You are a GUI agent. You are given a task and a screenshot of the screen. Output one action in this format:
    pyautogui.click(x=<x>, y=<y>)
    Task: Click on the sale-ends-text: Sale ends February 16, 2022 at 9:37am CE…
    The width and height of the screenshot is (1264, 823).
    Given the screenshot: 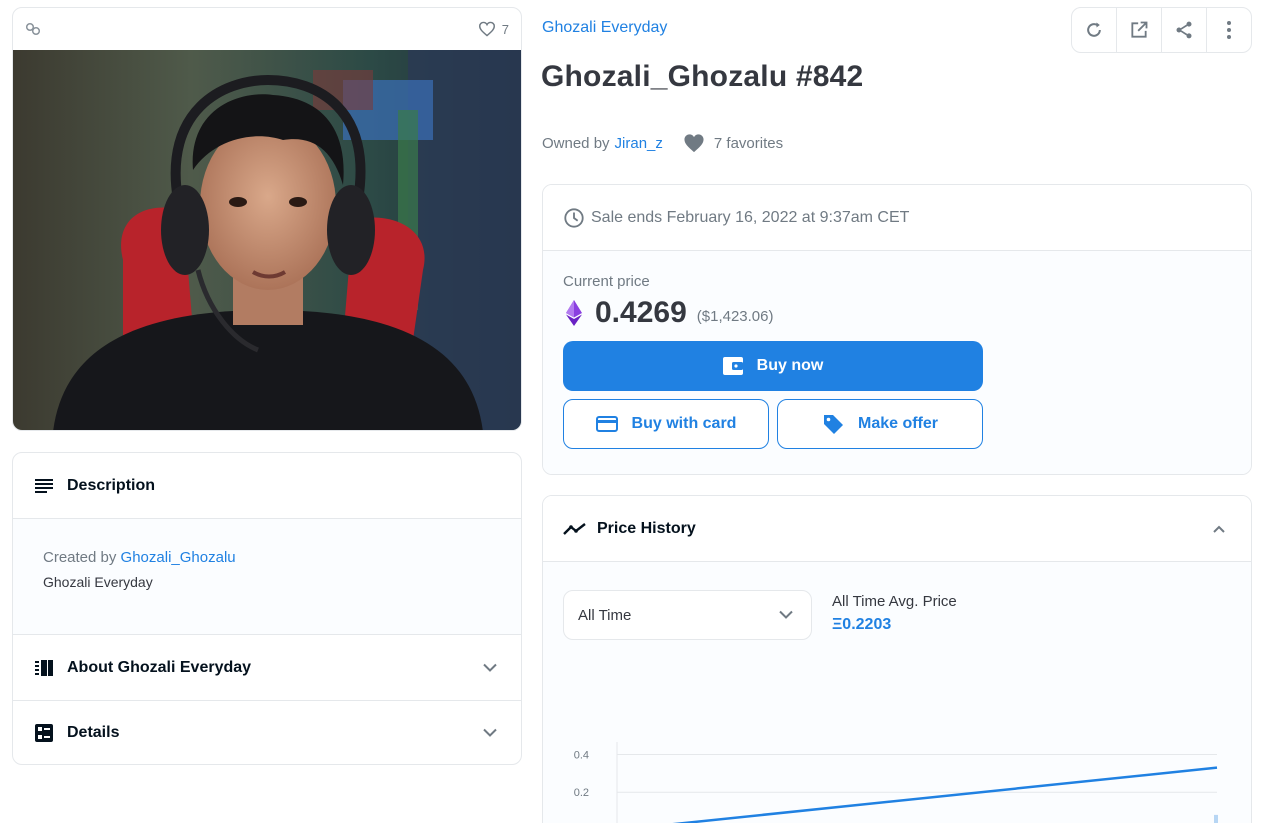 What is the action you would take?
    pyautogui.click(x=750, y=217)
    